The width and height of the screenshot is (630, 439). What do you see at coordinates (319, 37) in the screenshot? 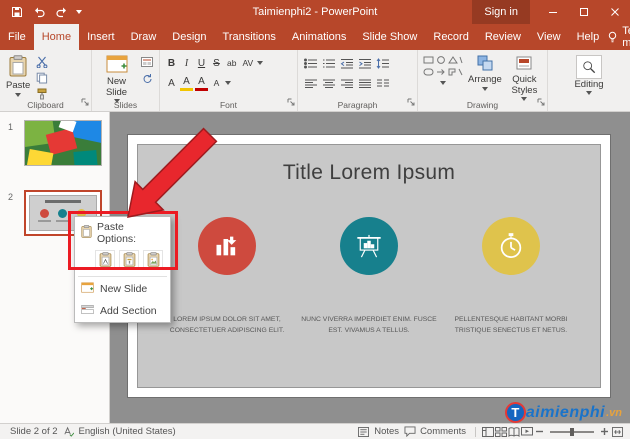
I see `tab-animations: Animations` at bounding box center [319, 37].